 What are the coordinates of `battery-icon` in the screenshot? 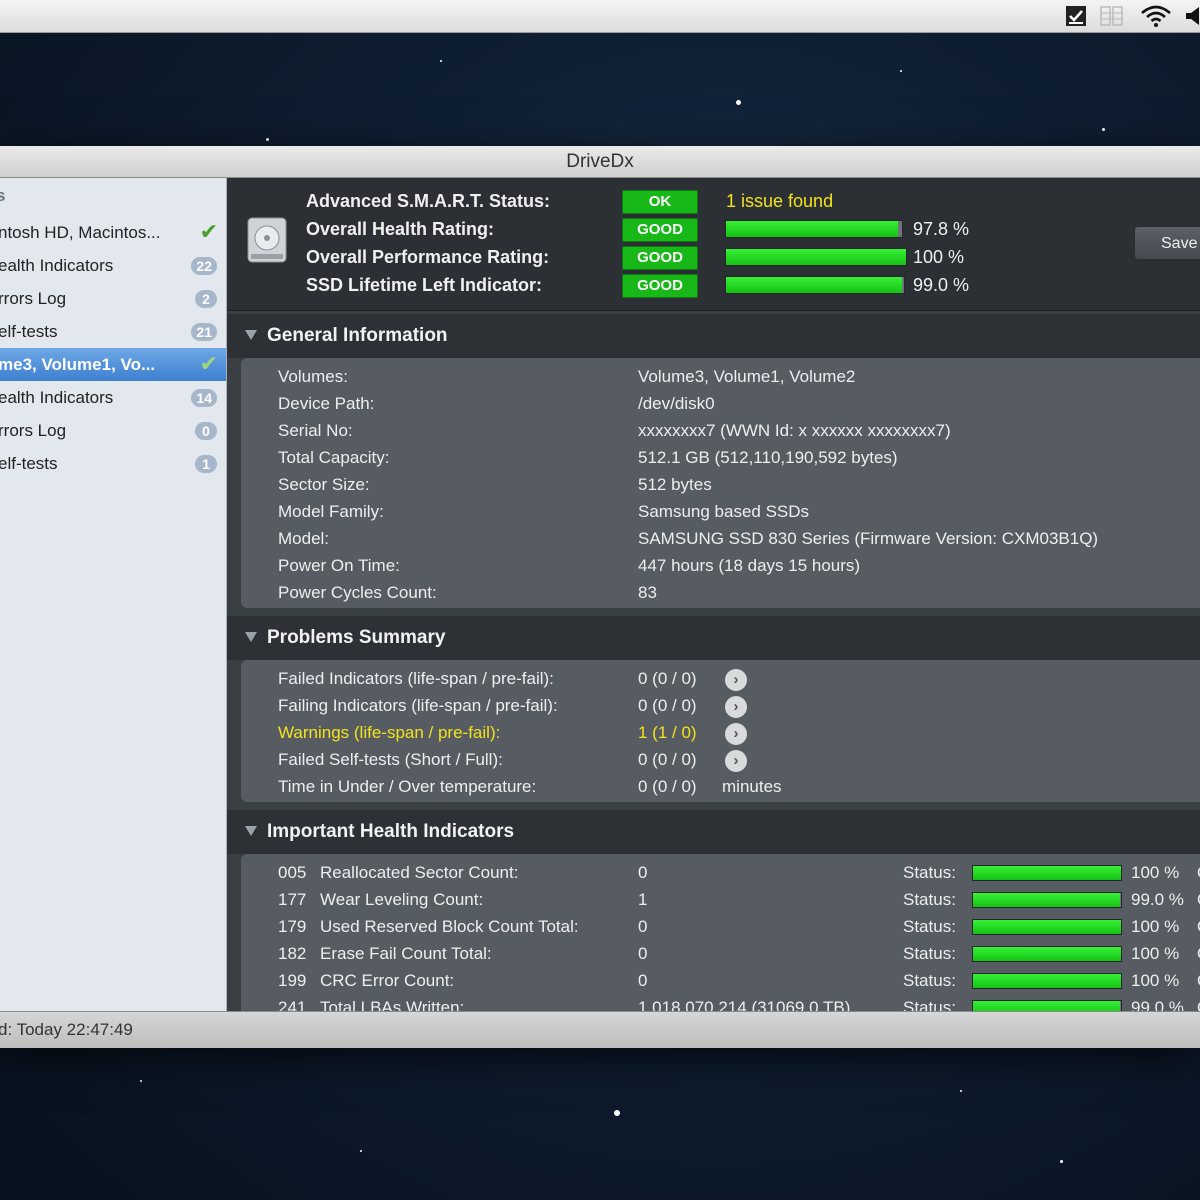 It's located at (1112, 16).